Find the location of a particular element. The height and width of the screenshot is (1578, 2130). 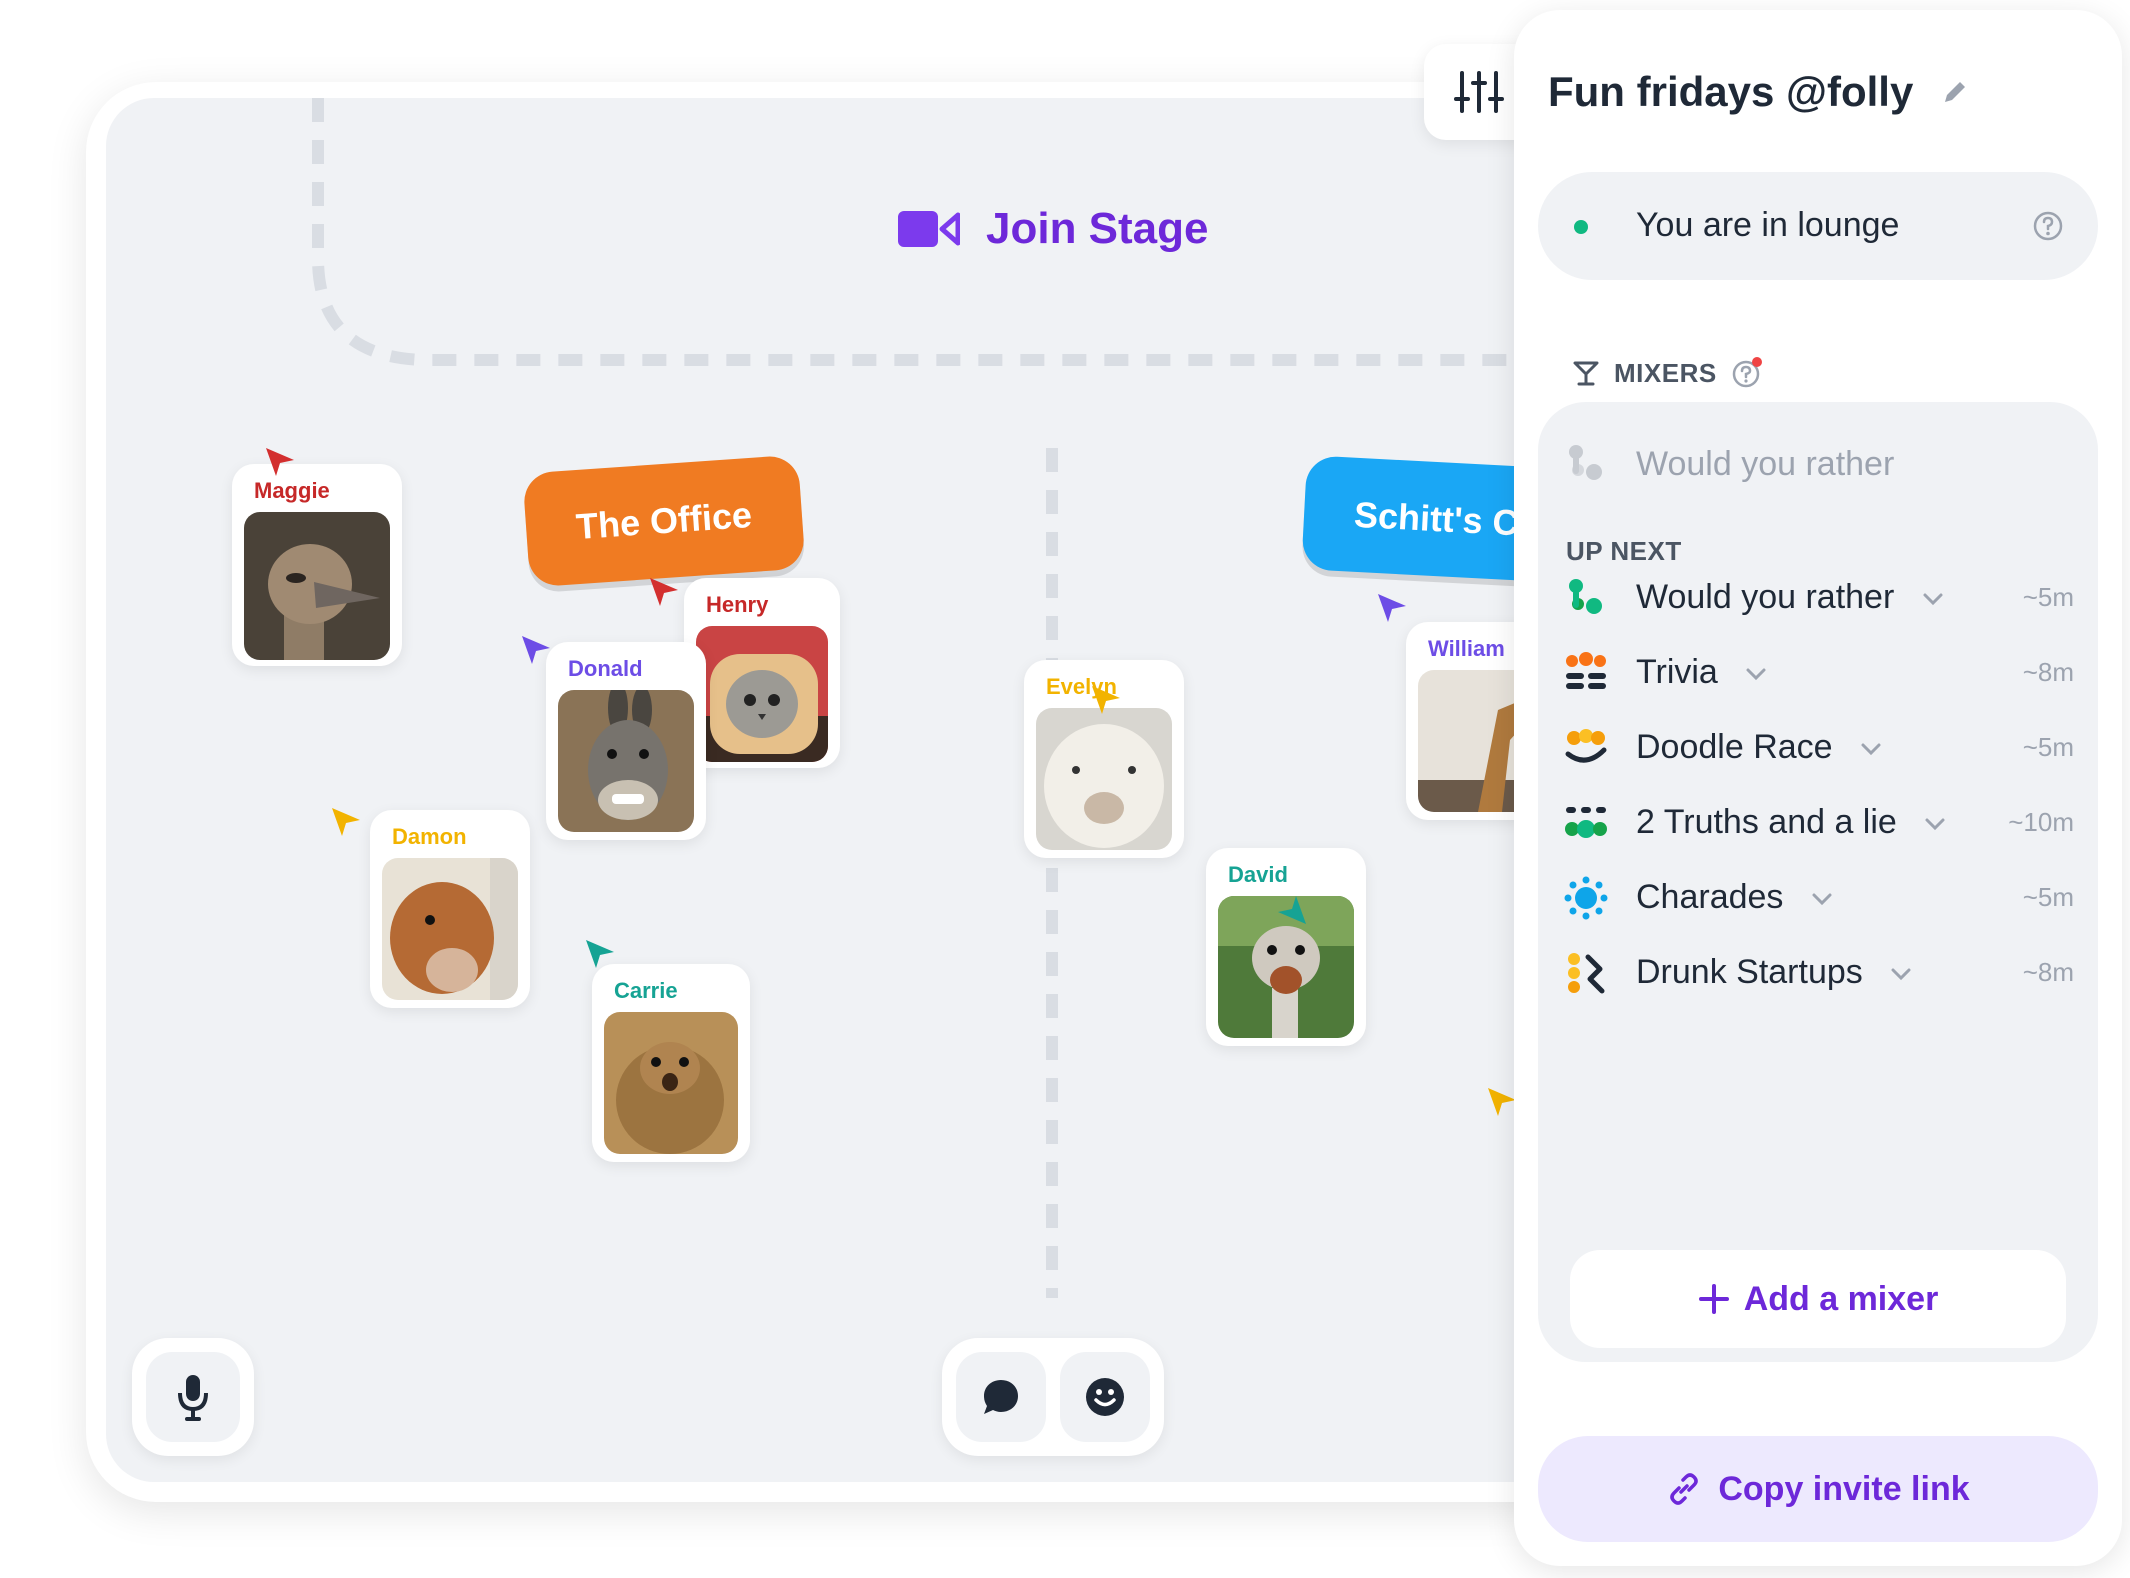

current-mixer-label: Would you rather is located at coordinates (1765, 463).